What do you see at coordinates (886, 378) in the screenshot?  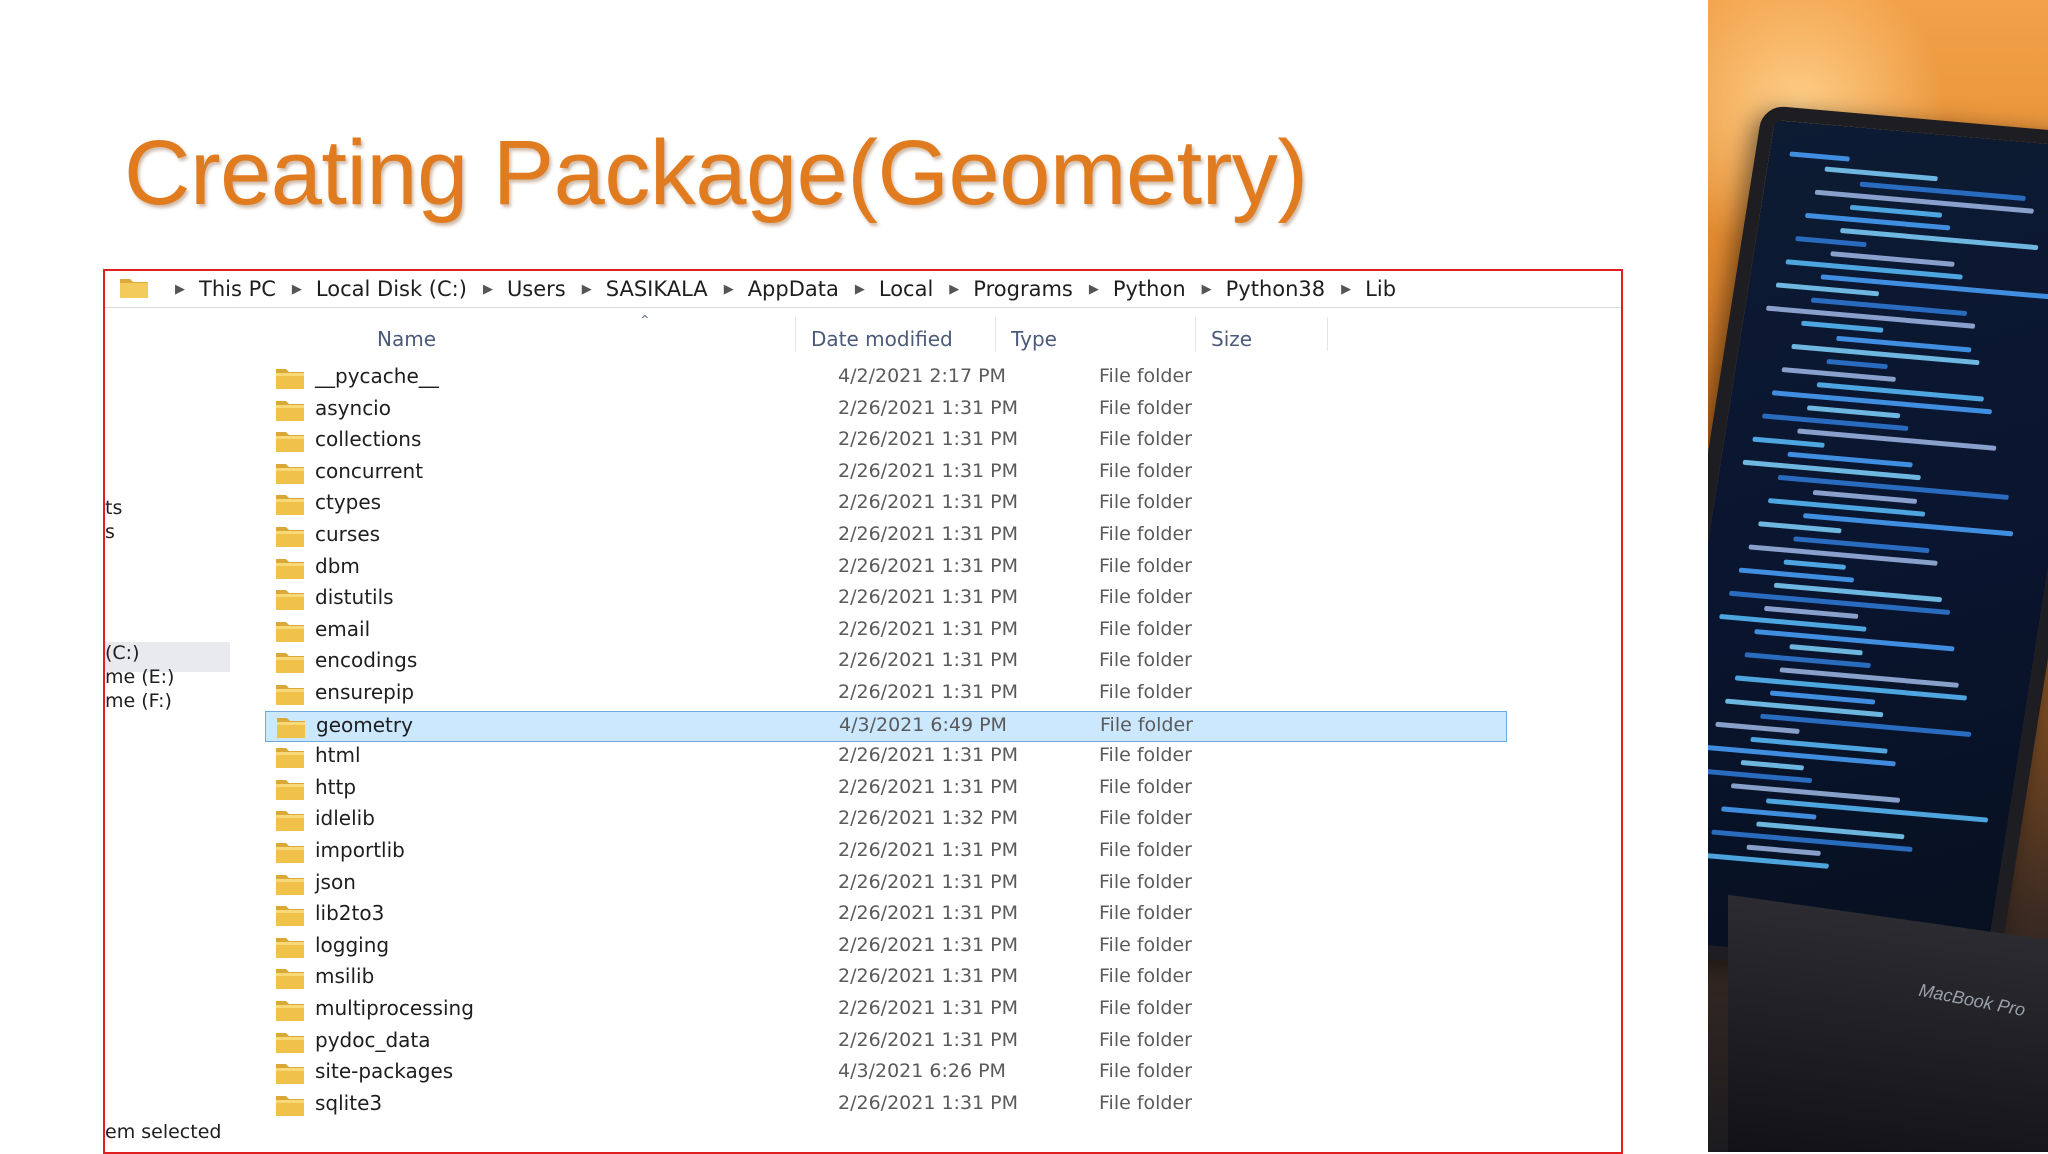 I see `file-row: __pycache__ 4/2/2021 2:17 PM File folder` at bounding box center [886, 378].